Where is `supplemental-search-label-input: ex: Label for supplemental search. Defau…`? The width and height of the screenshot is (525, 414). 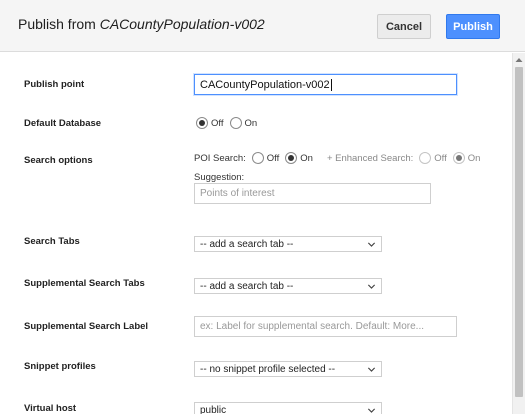
supplemental-search-label-input: ex: Label for supplemental search. Defau… is located at coordinates (325, 326).